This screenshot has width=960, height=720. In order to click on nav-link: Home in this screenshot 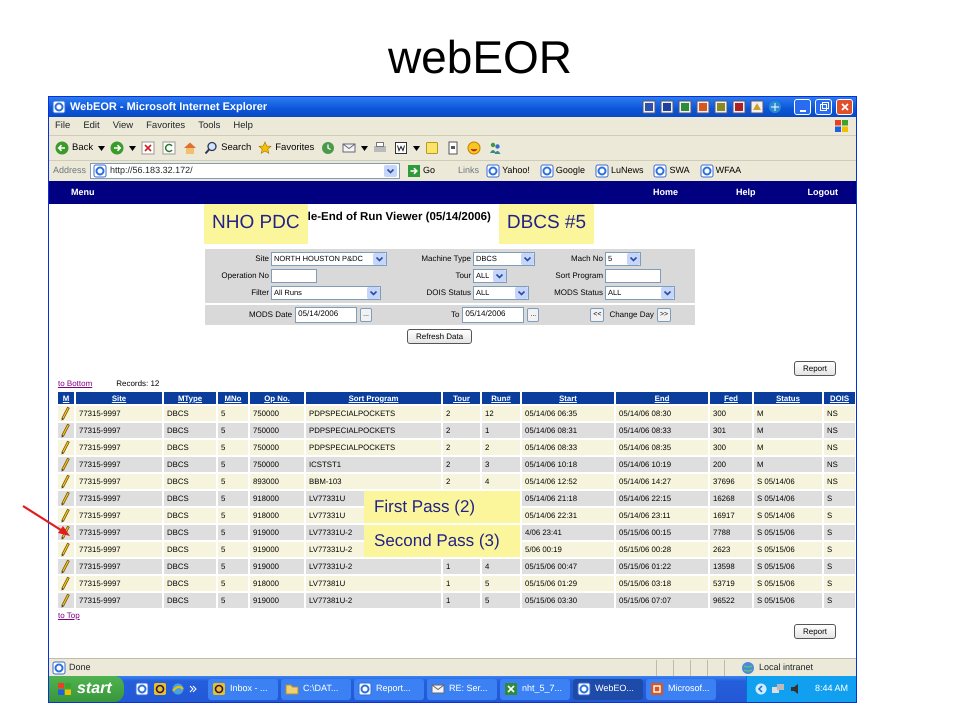, I will do `click(665, 193)`.